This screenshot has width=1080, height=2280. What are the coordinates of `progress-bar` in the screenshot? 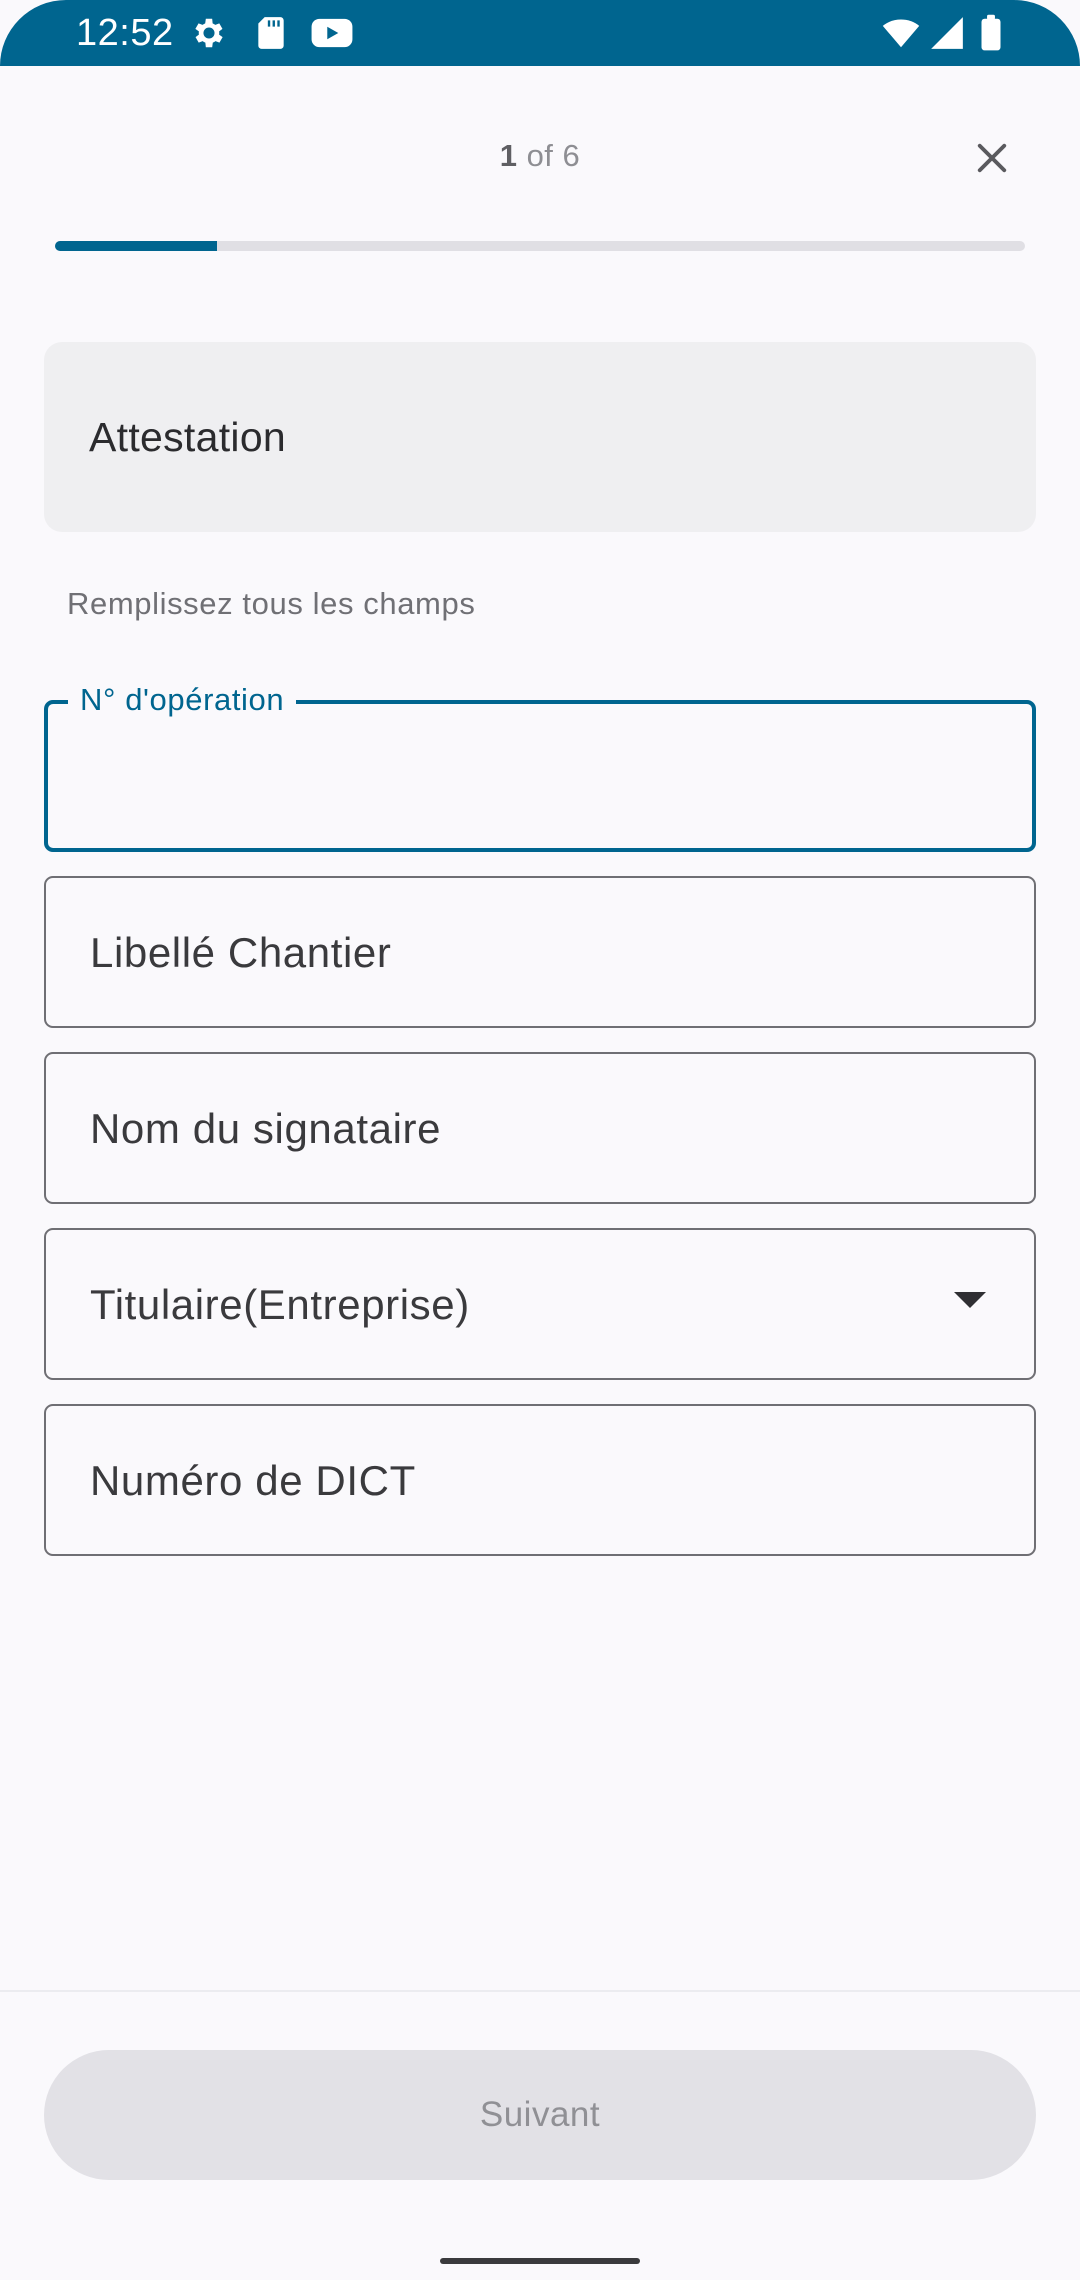 It's located at (540, 246).